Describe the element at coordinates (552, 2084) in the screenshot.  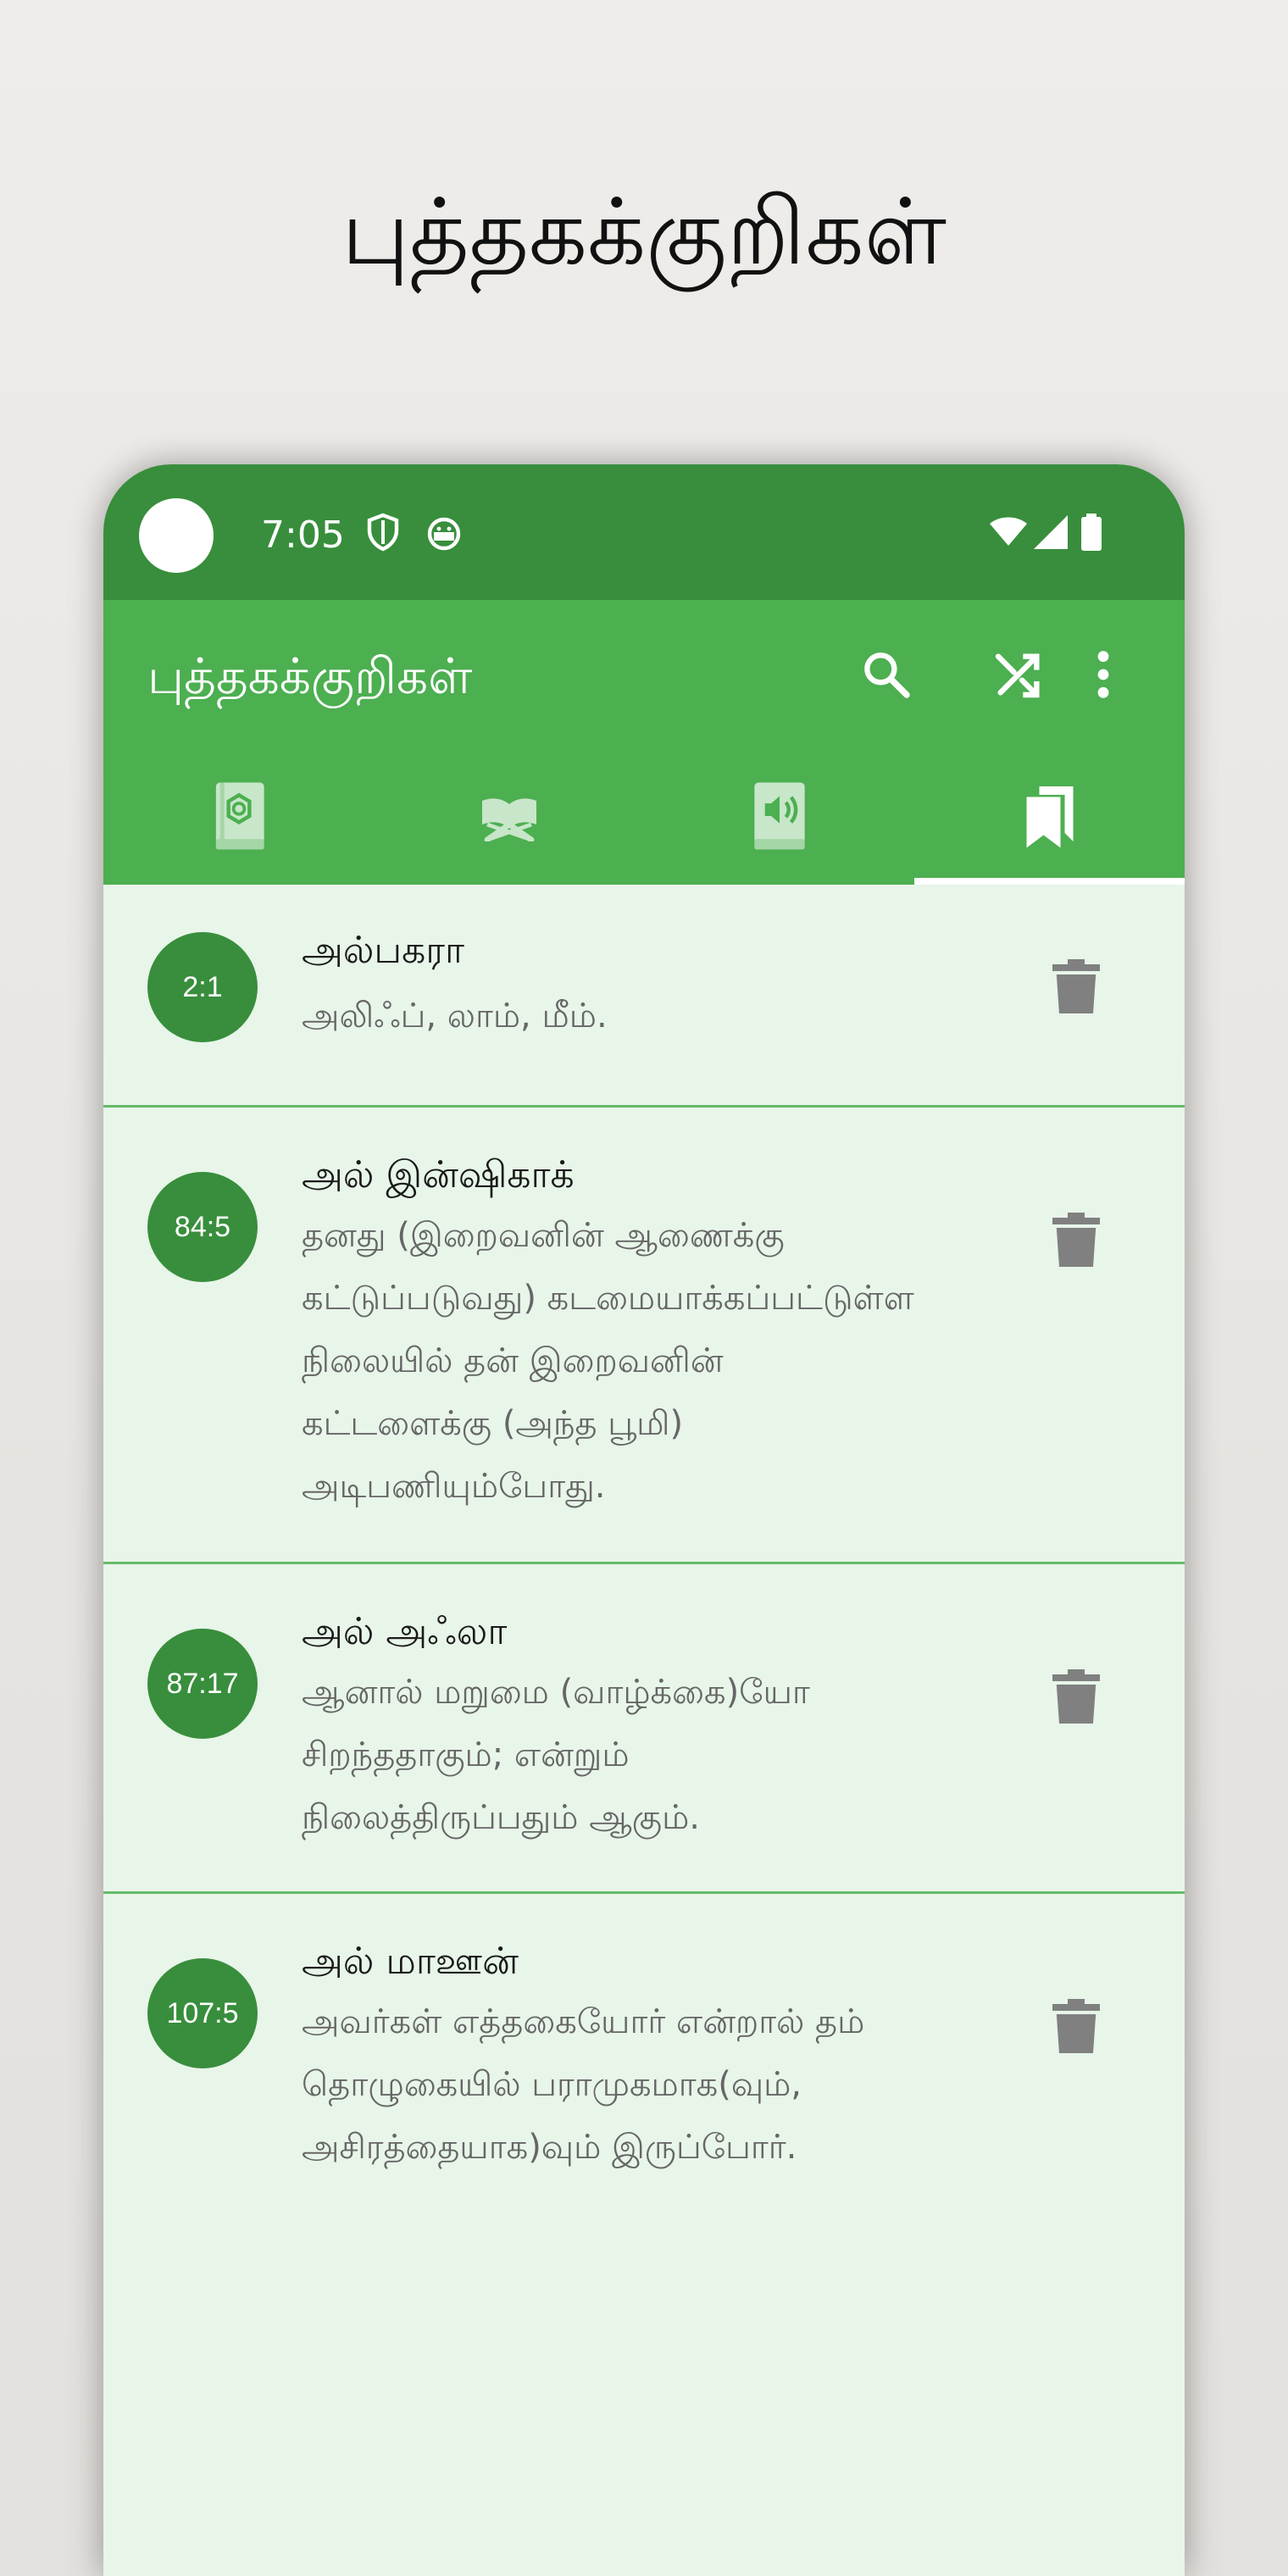
I see `verse-line: தொழுகையில் பராமுகமாக(வும்,` at that location.